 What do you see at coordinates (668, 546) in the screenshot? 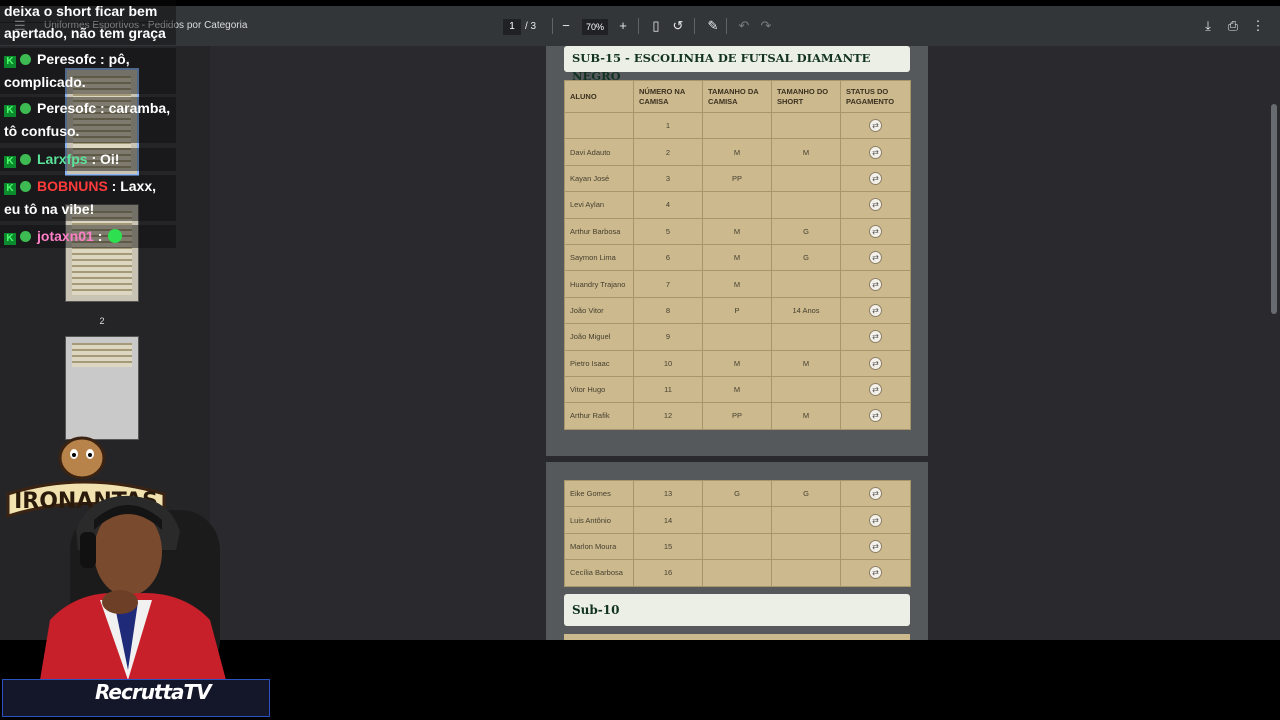
I see `shirt-number-cell: 15` at bounding box center [668, 546].